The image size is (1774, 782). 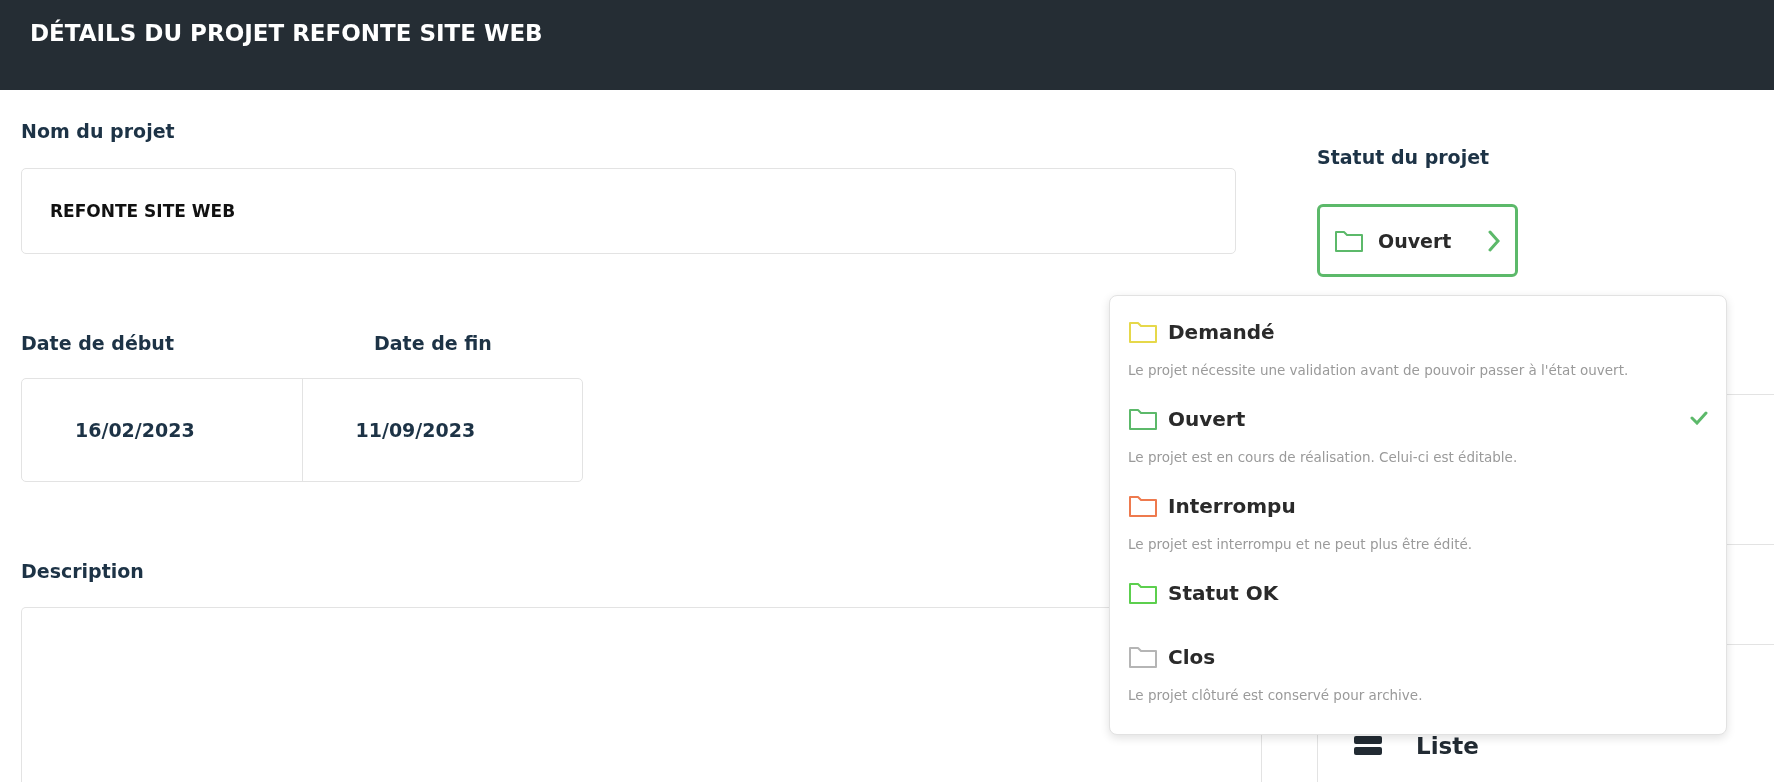 What do you see at coordinates (628, 211) in the screenshot?
I see `project-name-field: REFONTE SITE WEB` at bounding box center [628, 211].